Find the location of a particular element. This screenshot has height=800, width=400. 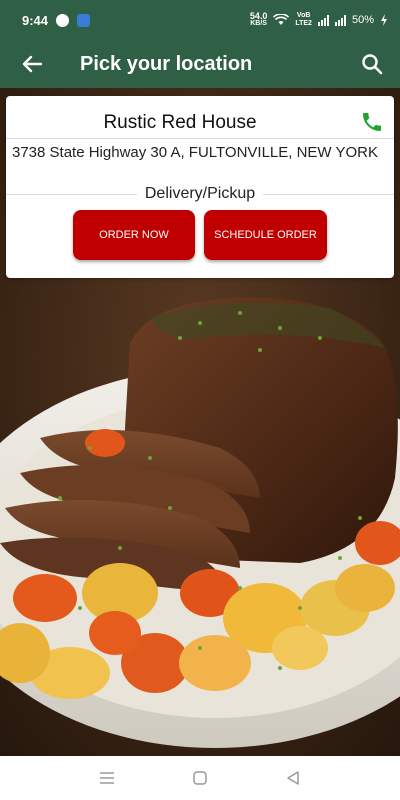

arrow-left-icon is located at coordinates (32, 64).